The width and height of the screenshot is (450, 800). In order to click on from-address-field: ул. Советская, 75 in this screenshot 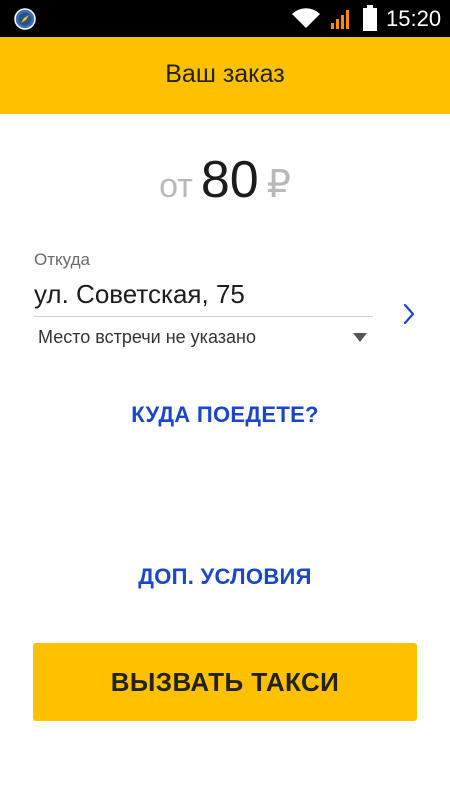, I will do `click(139, 294)`.